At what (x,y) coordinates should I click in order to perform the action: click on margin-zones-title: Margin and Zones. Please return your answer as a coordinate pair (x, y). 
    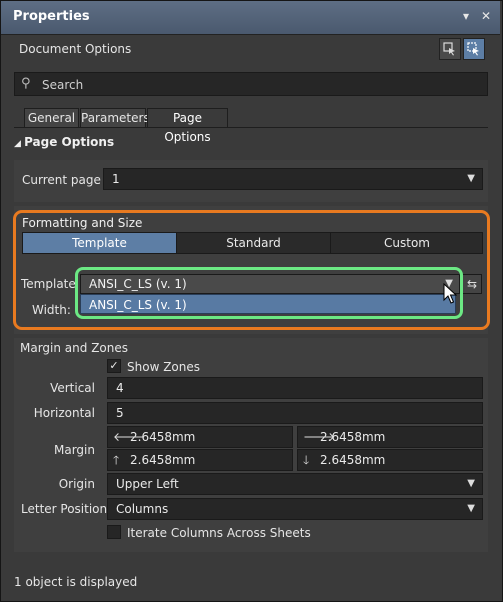
    Looking at the image, I should click on (74, 348).